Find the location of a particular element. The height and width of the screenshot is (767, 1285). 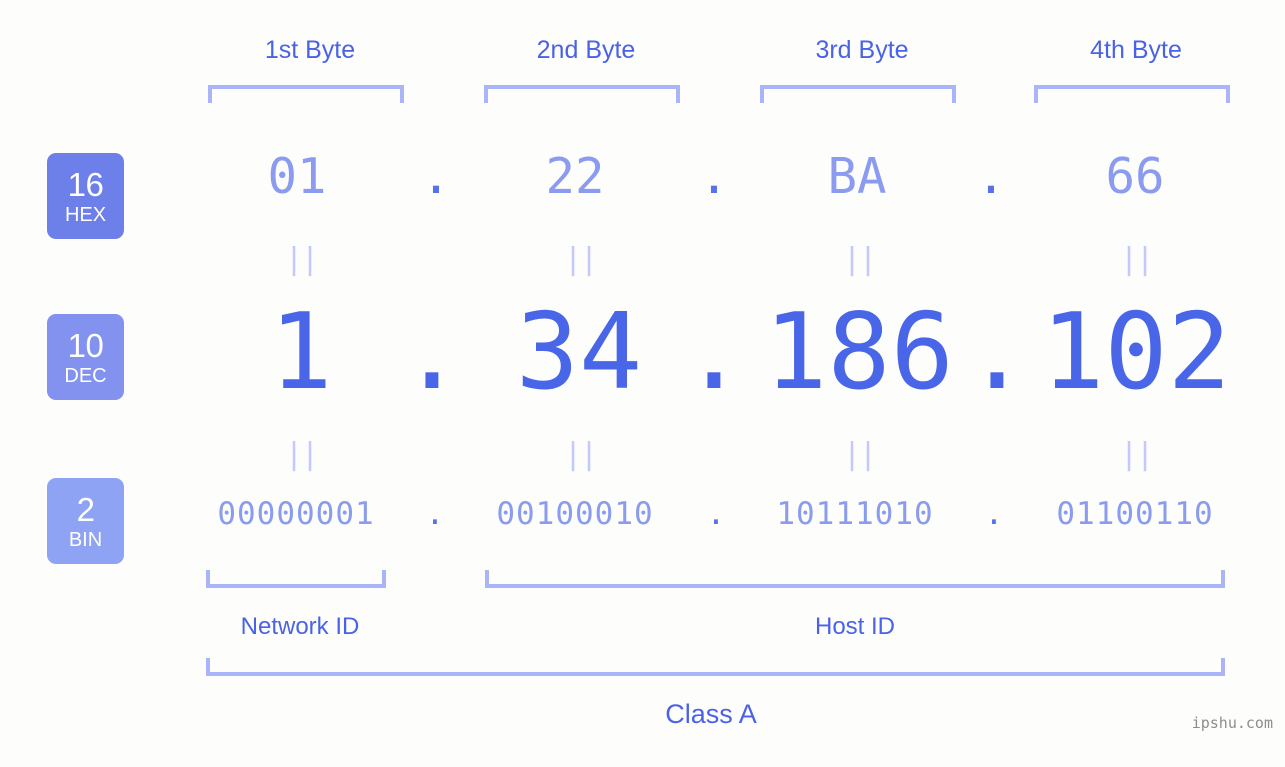

bin-octet-4: 01100110 is located at coordinates (1135, 514).